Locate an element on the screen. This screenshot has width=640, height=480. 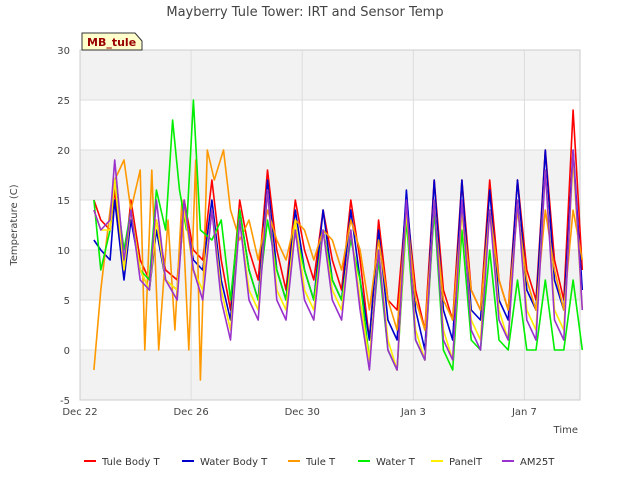
legend-label: Tule T is located at coordinates (320, 462).